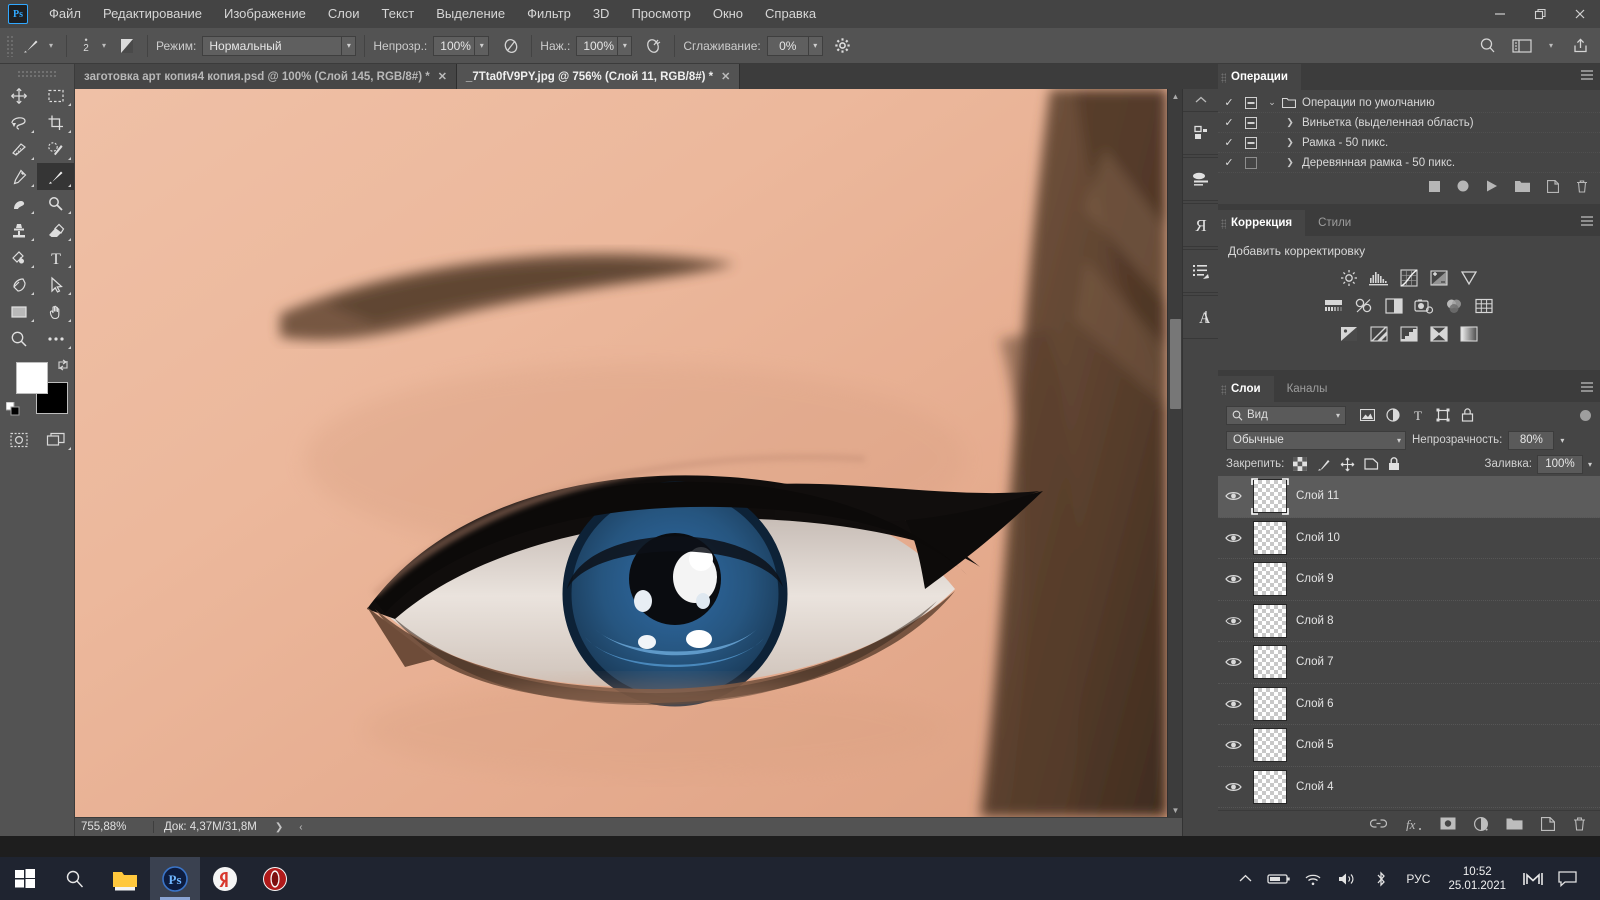 The height and width of the screenshot is (900, 1600). Describe the element at coordinates (31, 46) in the screenshot. I see `current-tool-icon` at that location.